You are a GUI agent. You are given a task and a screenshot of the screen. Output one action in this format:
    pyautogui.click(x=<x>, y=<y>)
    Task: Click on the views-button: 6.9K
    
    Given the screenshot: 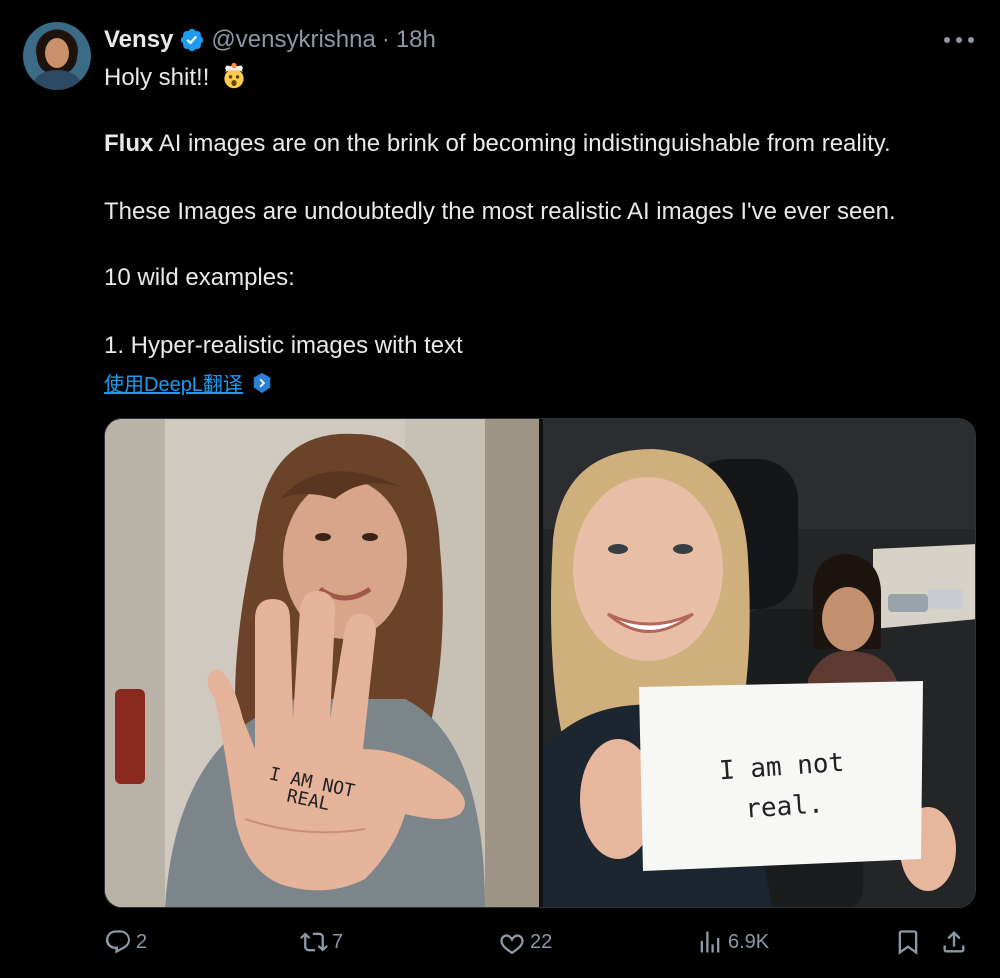 What is the action you would take?
    pyautogui.click(x=732, y=942)
    